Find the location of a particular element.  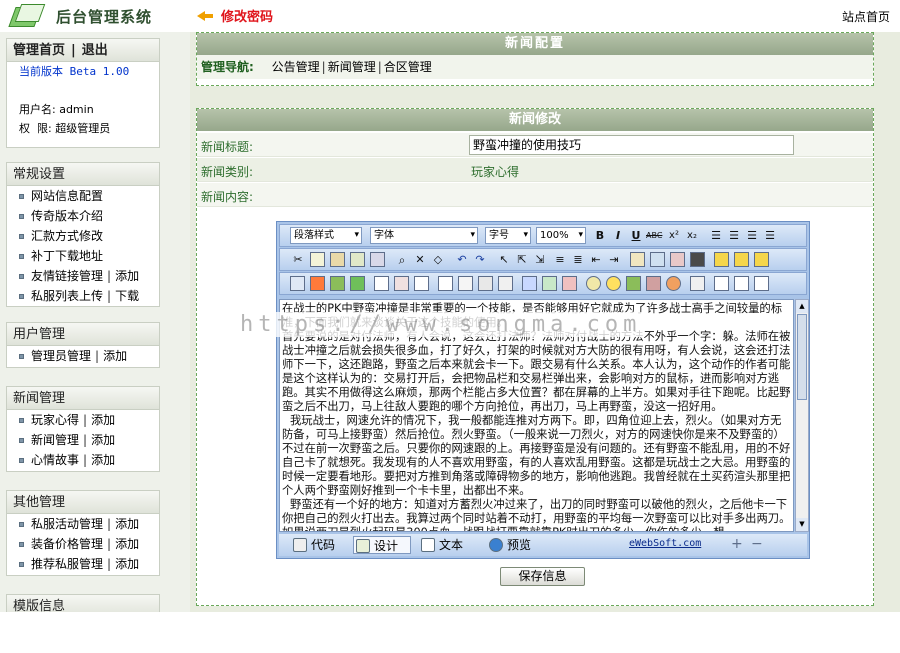

sidebar-item-extra: 下载 is located at coordinates (127, 296).